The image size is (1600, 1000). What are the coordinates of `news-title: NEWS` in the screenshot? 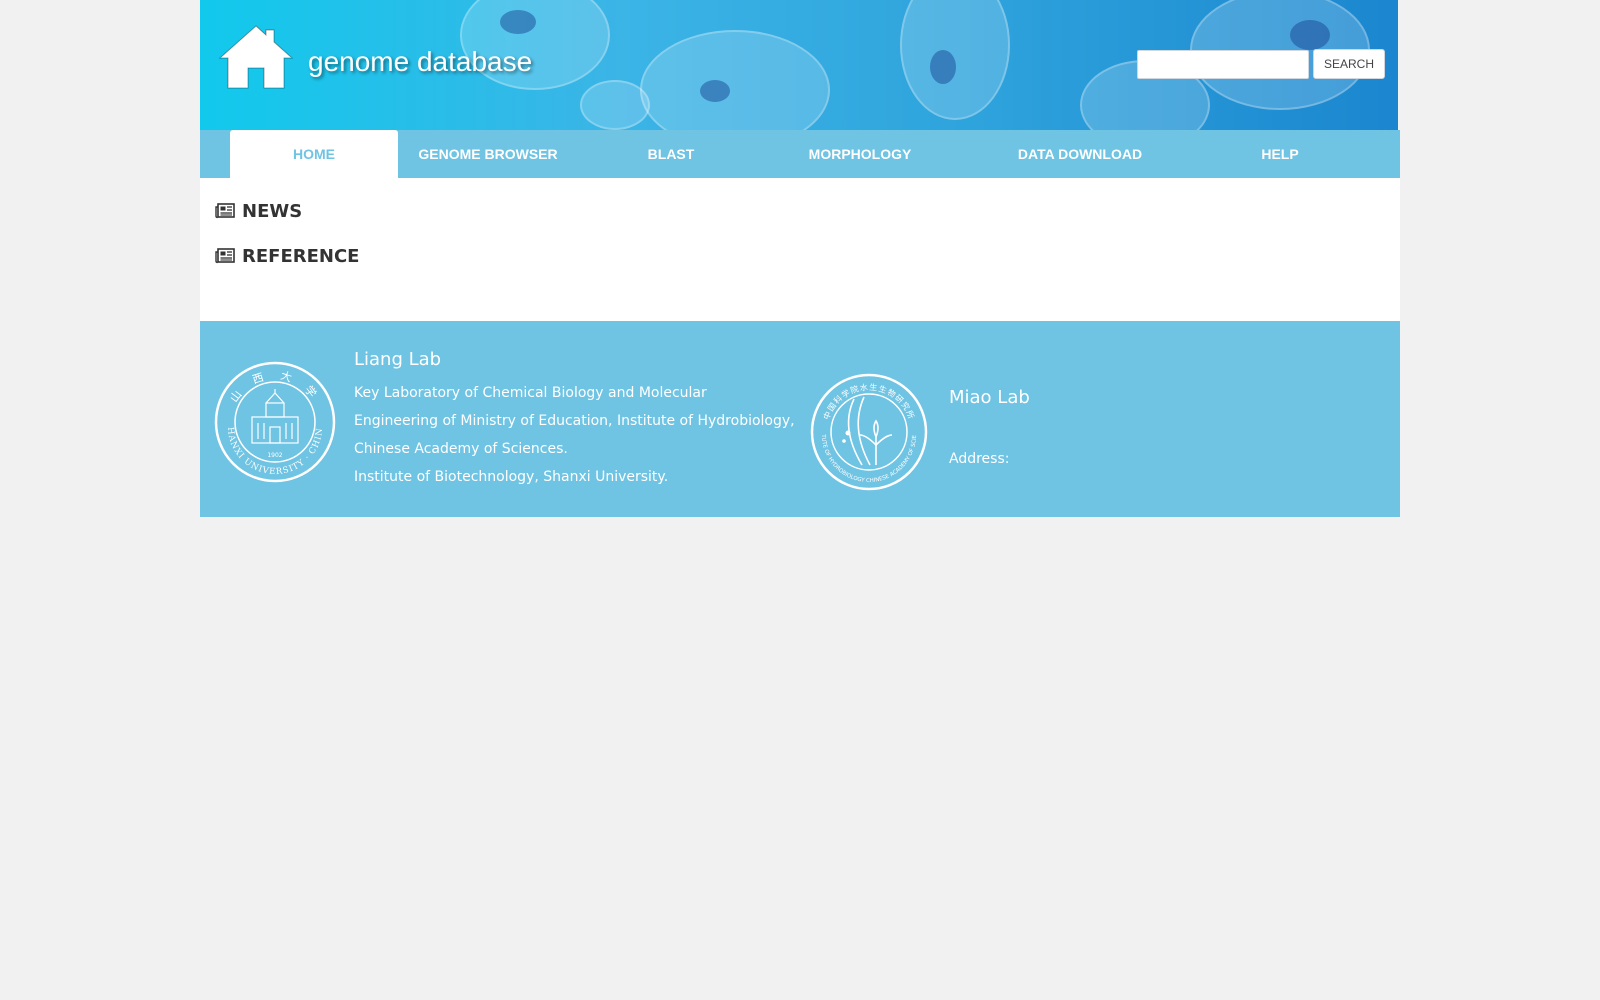 It's located at (272, 211).